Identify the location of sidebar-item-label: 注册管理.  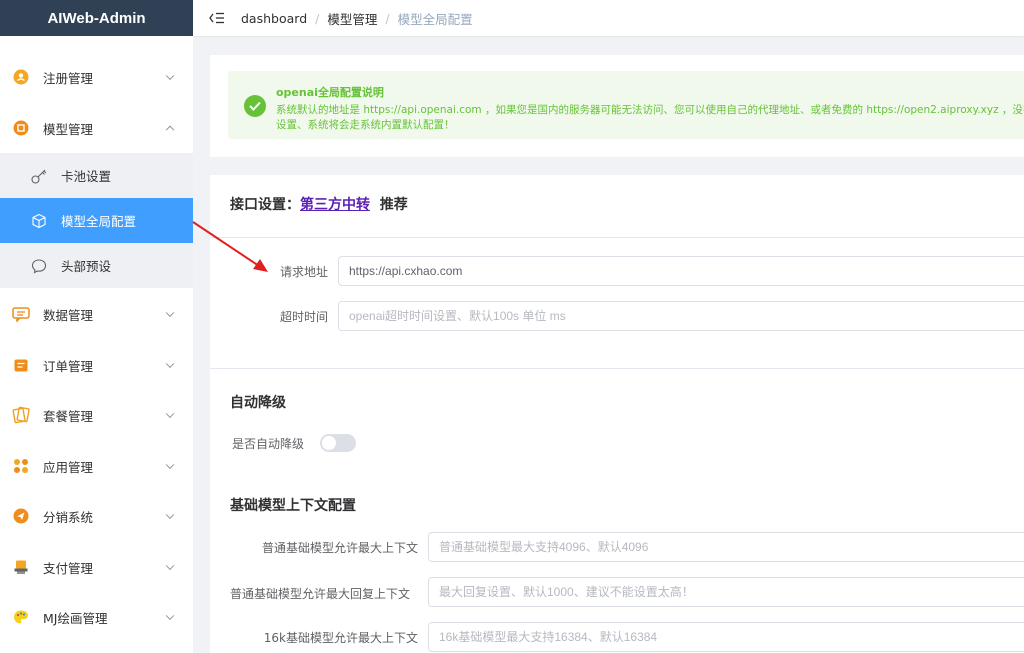
(68, 78).